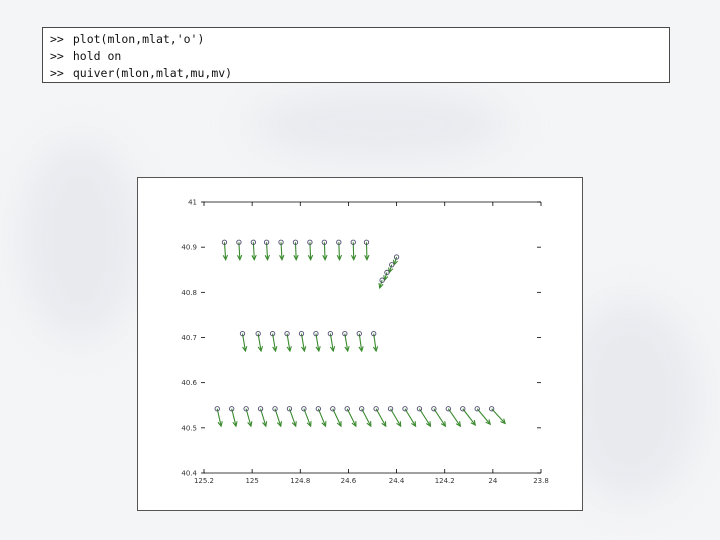 The image size is (720, 540). Describe the element at coordinates (349, 481) in the screenshot. I see `x-tick-label: 24.6` at that location.